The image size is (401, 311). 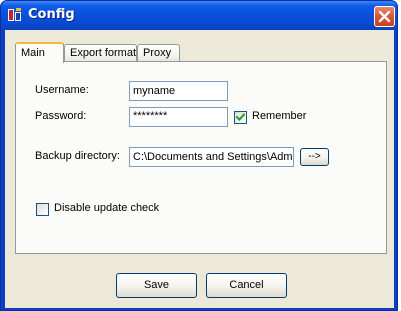 I want to click on title-bar: Config, so click(x=199, y=15).